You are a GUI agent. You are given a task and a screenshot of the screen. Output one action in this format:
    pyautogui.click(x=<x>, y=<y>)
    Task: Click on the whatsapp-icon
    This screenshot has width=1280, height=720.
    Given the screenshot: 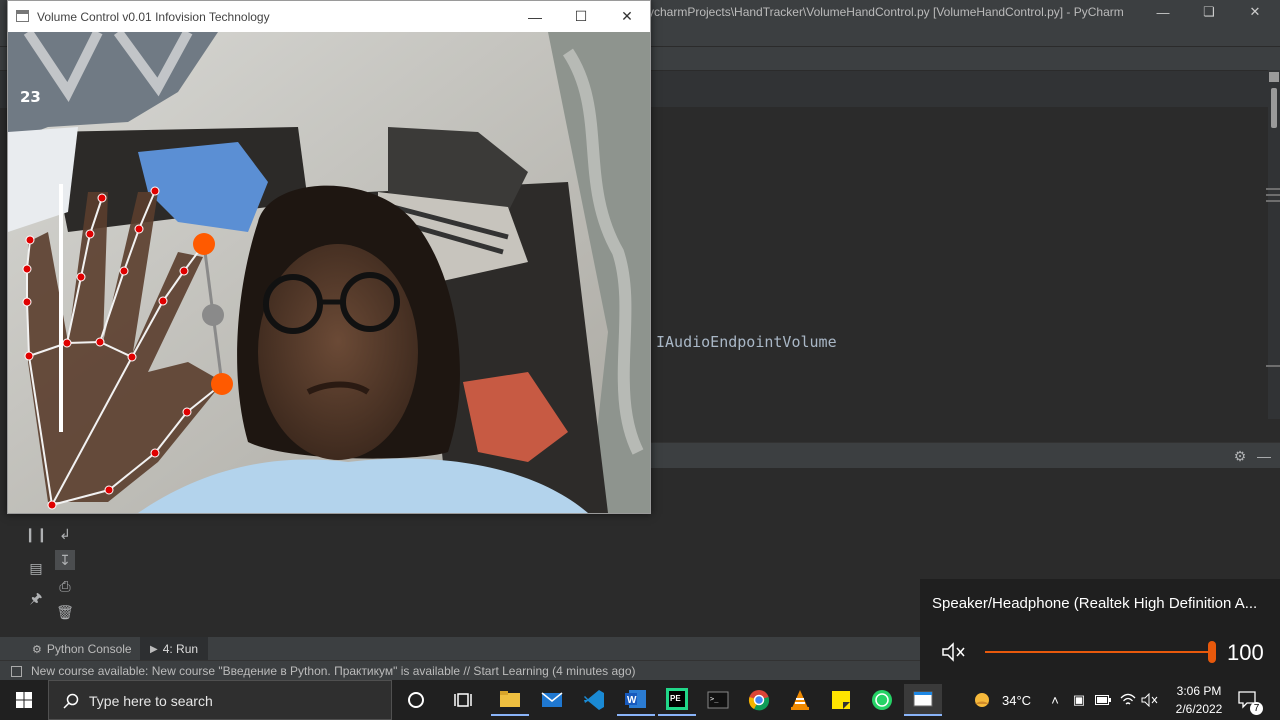 What is the action you would take?
    pyautogui.click(x=882, y=700)
    